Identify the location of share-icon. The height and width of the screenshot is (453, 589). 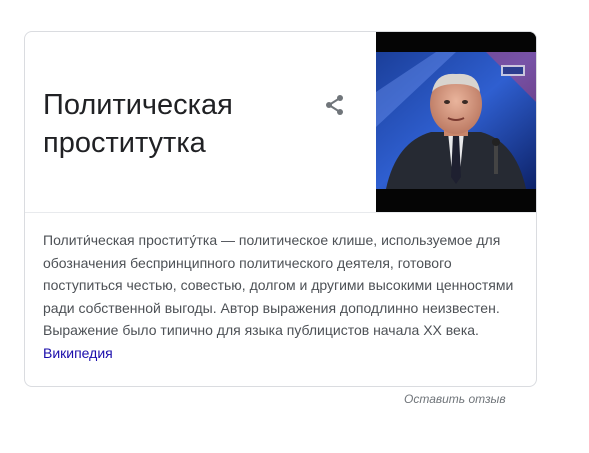
(335, 105).